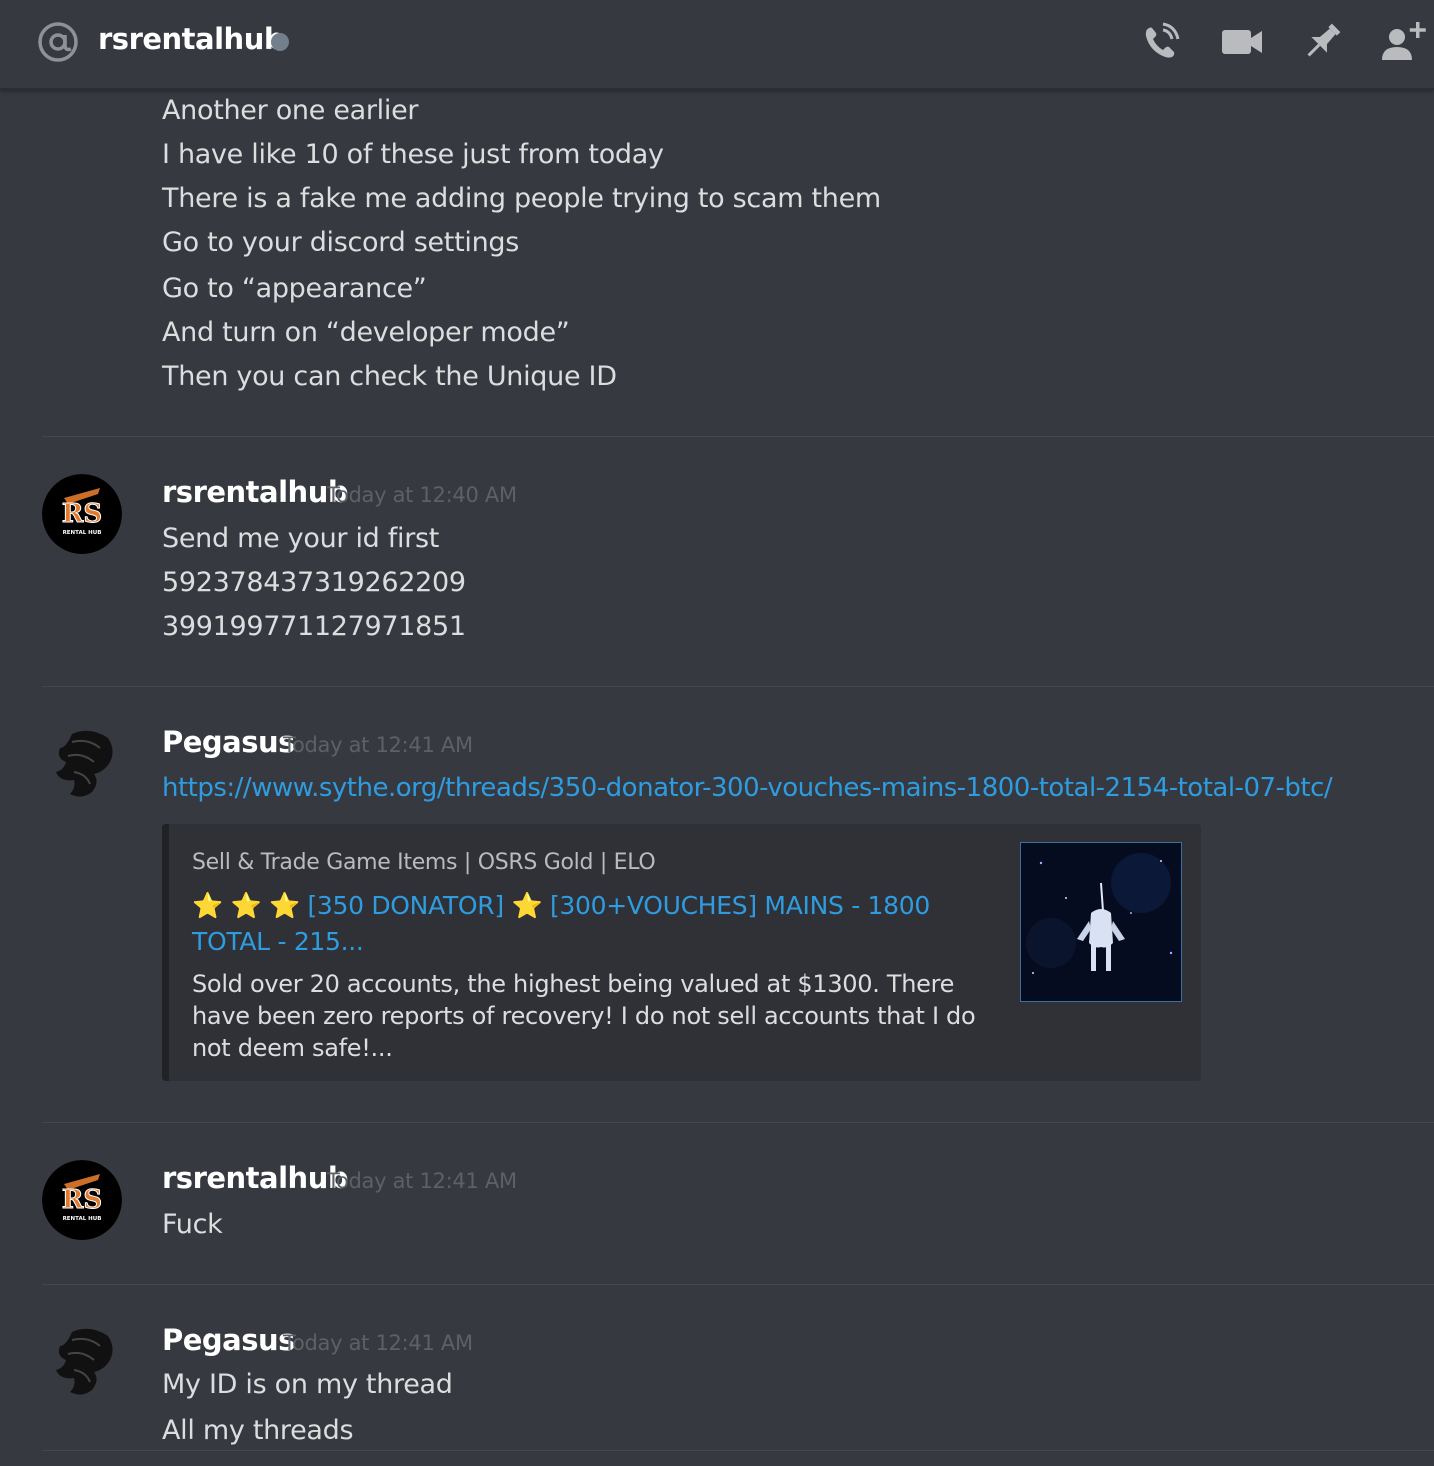 The width and height of the screenshot is (1434, 1466). What do you see at coordinates (1322, 42) in the screenshot?
I see `pin-icon` at bounding box center [1322, 42].